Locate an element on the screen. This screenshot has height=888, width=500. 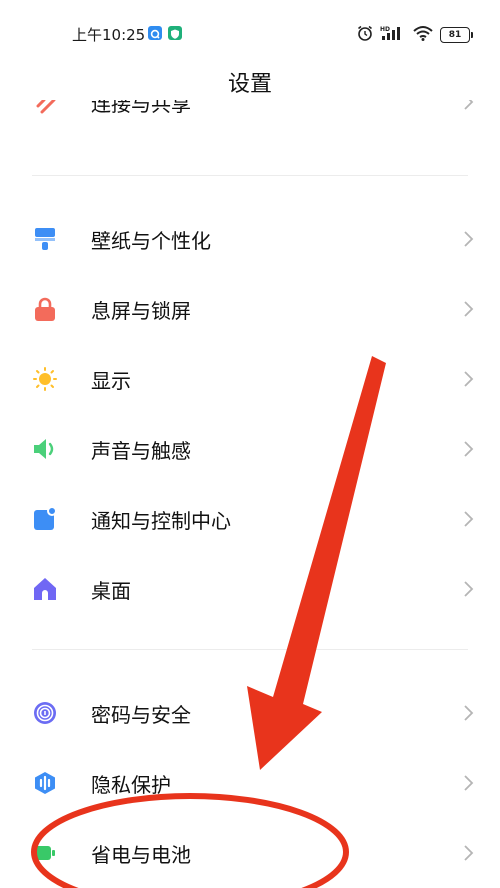
page-title: 设置 is located at coordinates (249, 84).